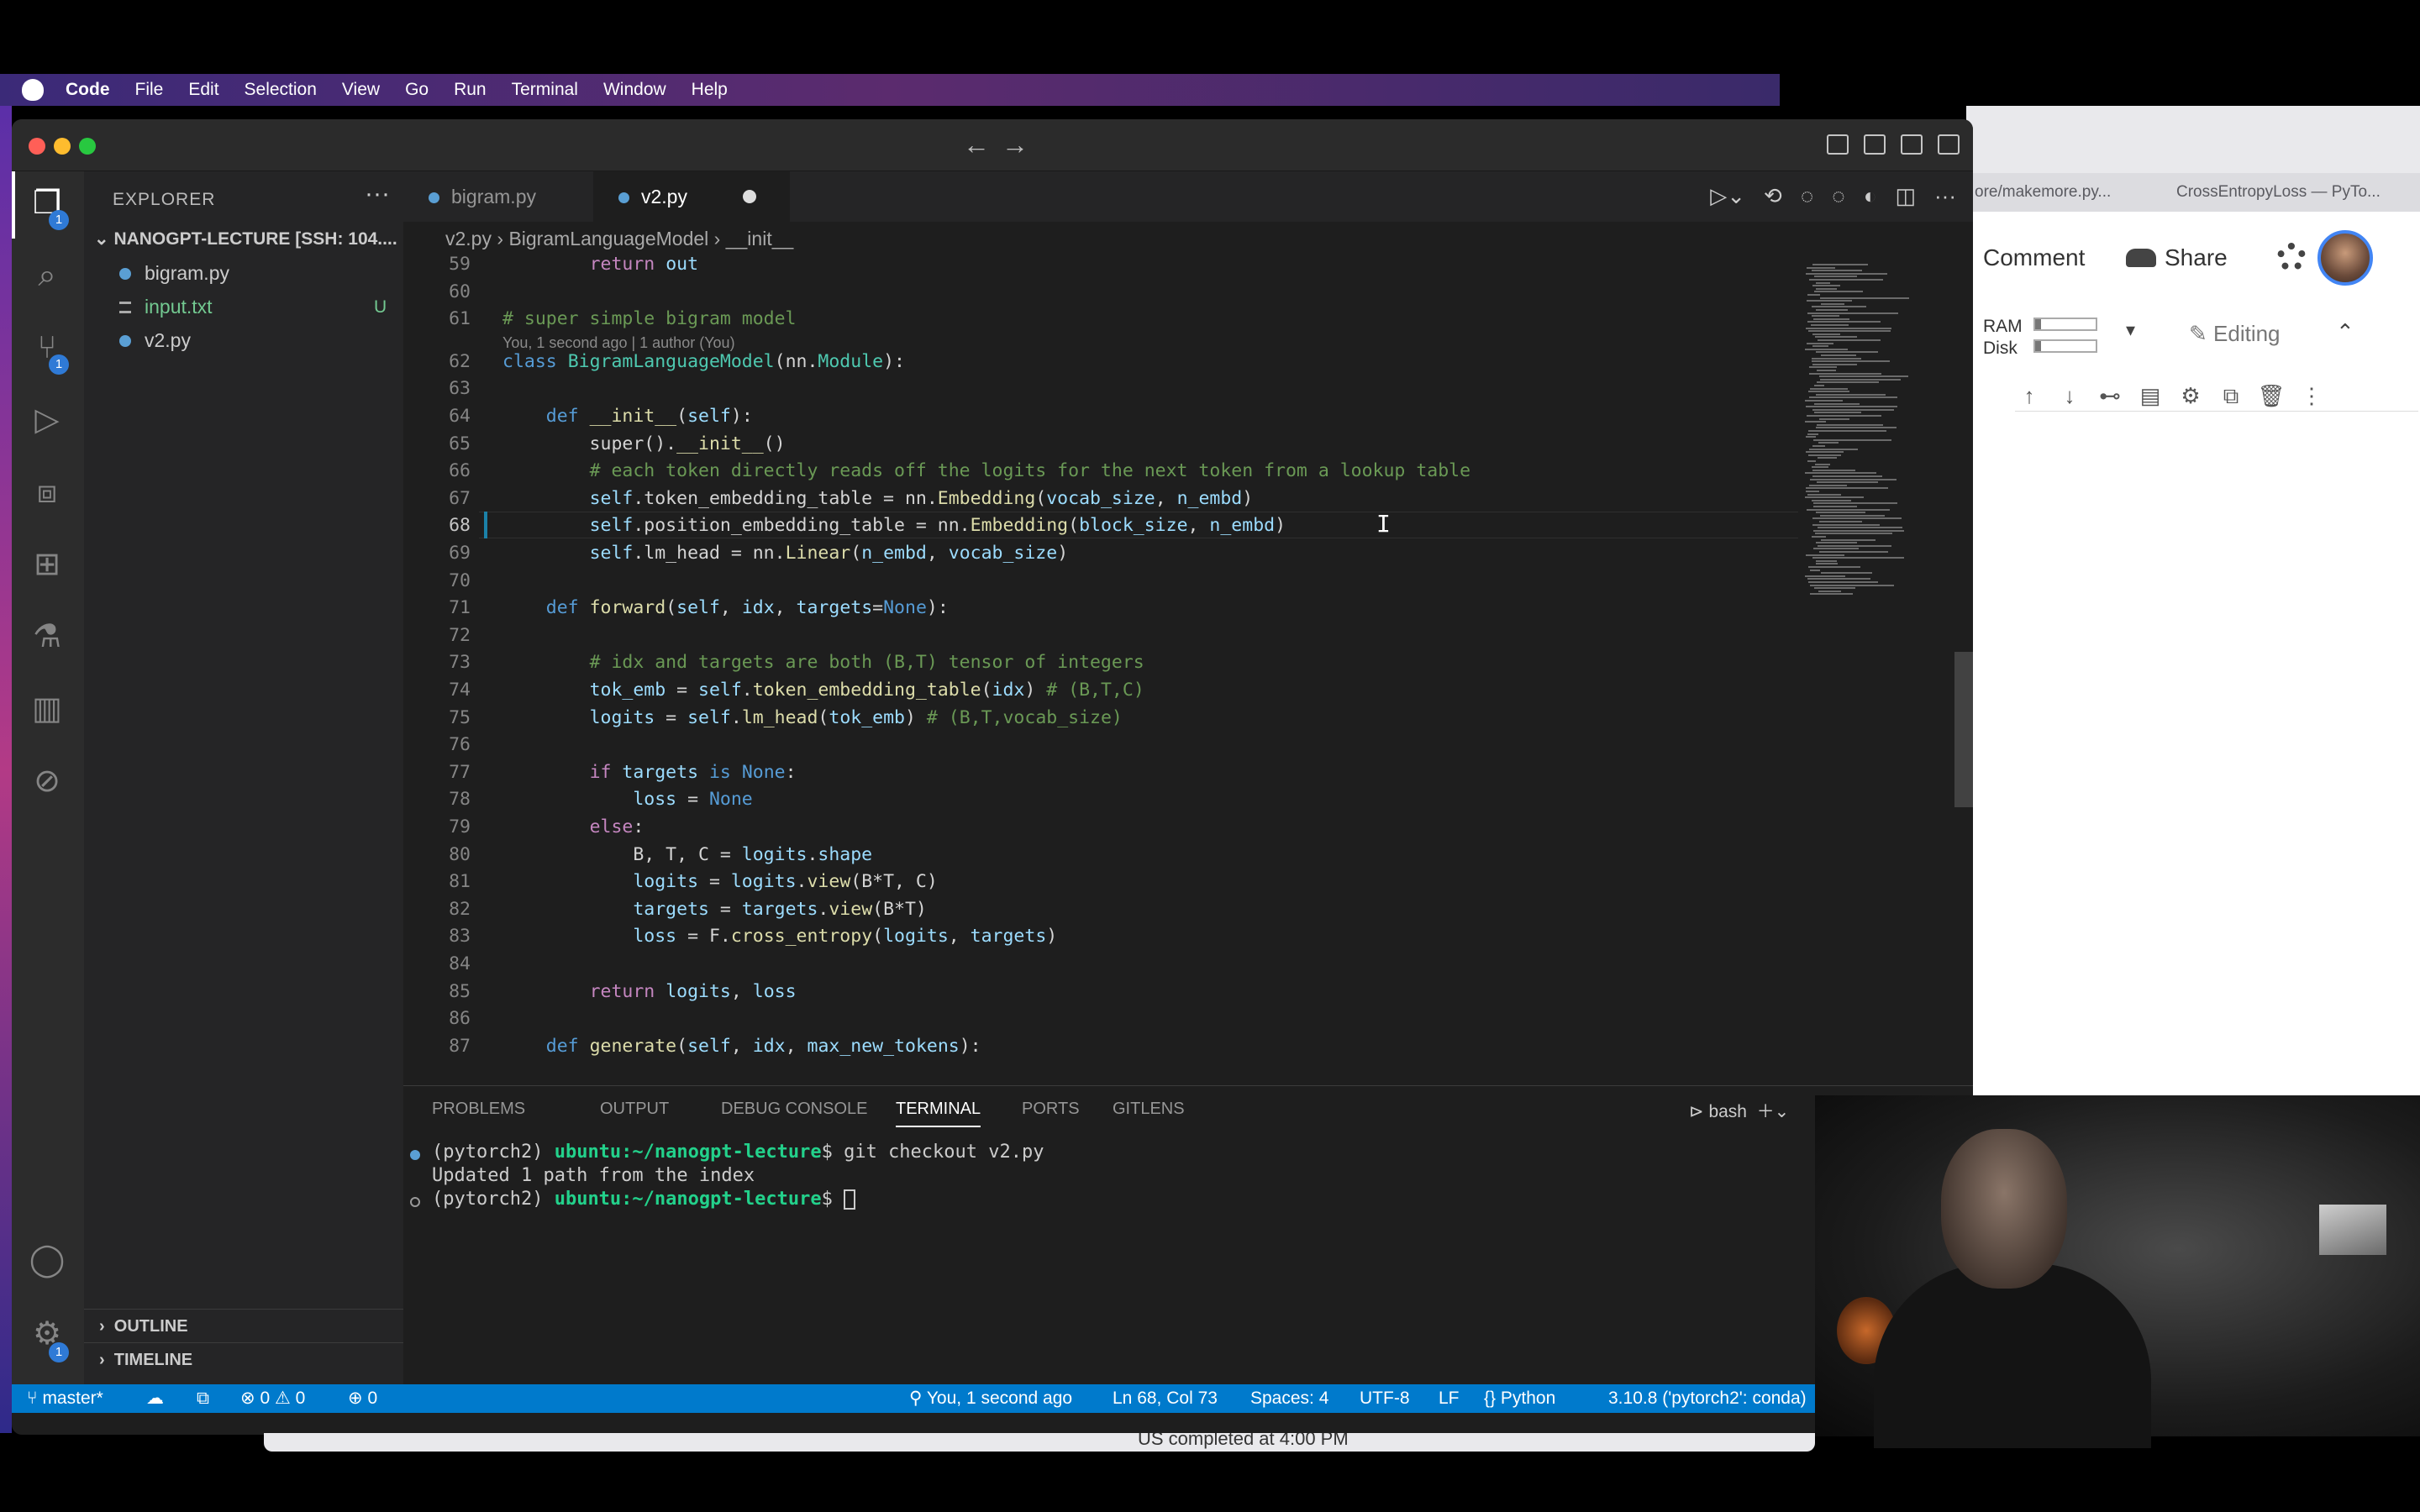 The width and height of the screenshot is (2420, 1512). Describe the element at coordinates (749, 196) in the screenshot. I see `unsaved-dot-icon` at that location.